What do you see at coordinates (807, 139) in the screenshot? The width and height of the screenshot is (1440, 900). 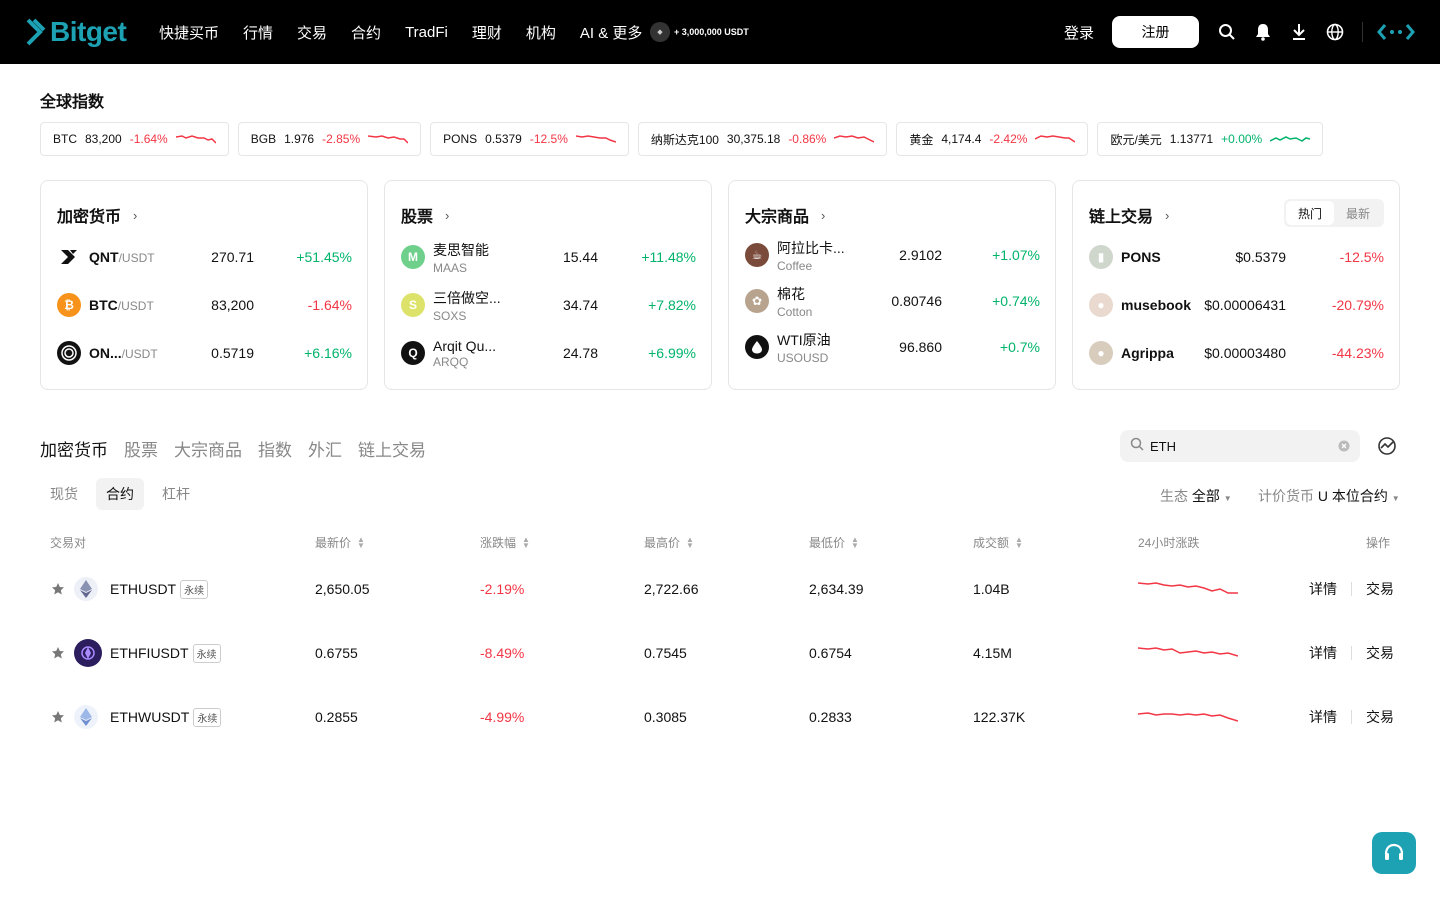 I see `index-change: -0.86%` at bounding box center [807, 139].